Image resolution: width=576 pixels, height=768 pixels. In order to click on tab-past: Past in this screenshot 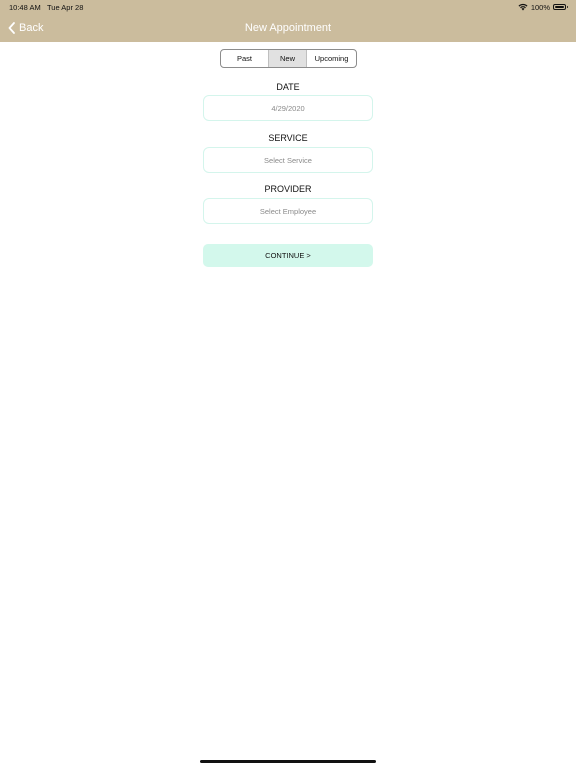, I will do `click(245, 58)`.